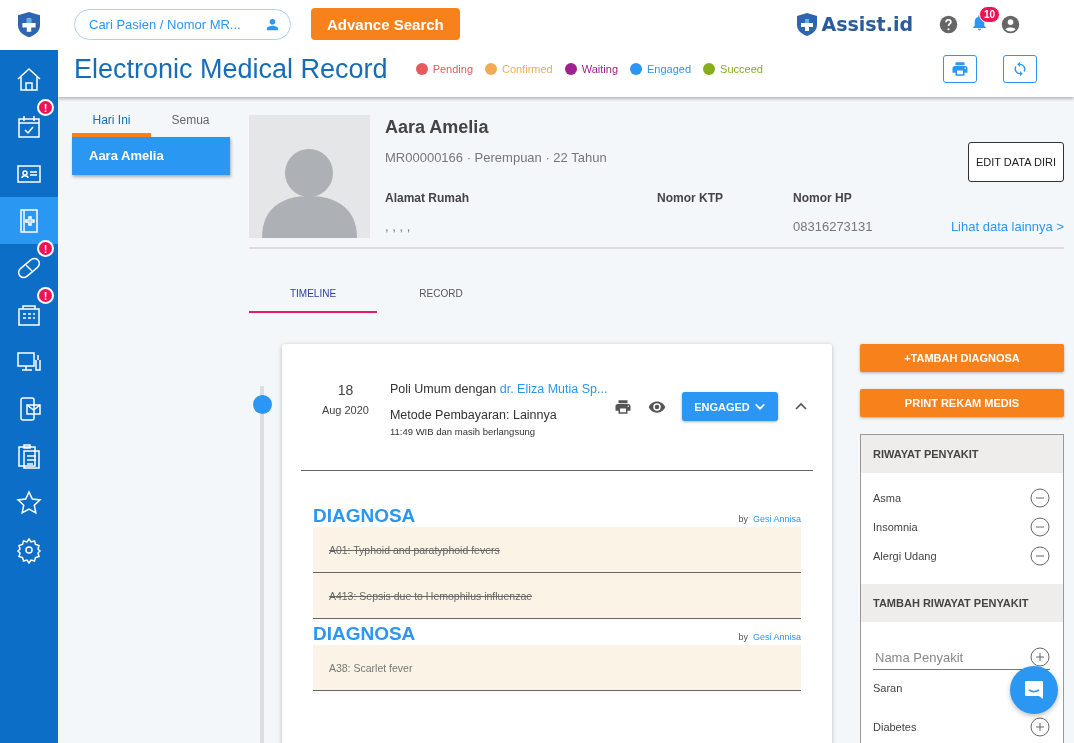  Describe the element at coordinates (398, 226) in the screenshot. I see `field-value: , , , ,` at that location.